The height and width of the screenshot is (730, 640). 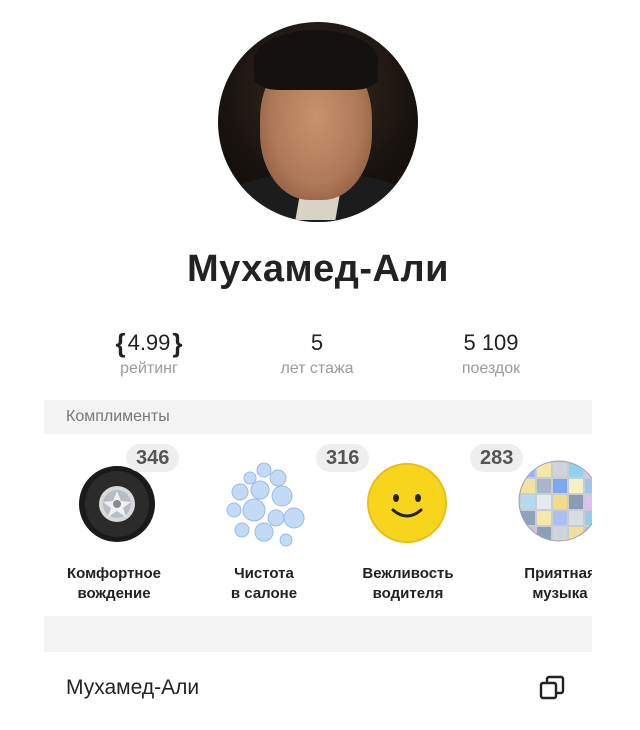 I want to click on bubbles-icon, so click(x=265, y=504).